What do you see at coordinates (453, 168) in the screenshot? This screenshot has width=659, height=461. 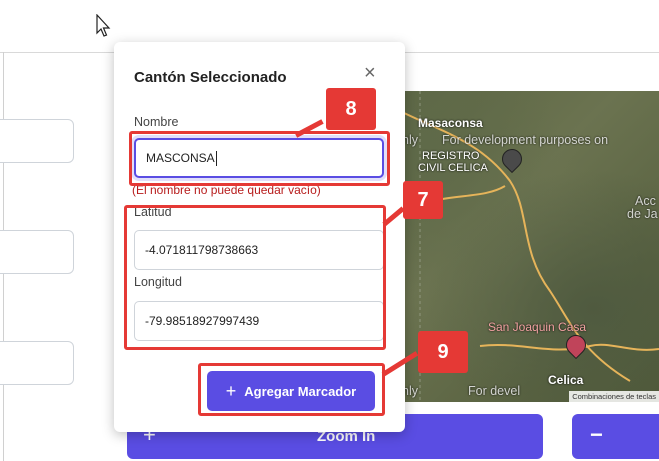 I see `map-label-civil-celica: CIVIL CELICA` at bounding box center [453, 168].